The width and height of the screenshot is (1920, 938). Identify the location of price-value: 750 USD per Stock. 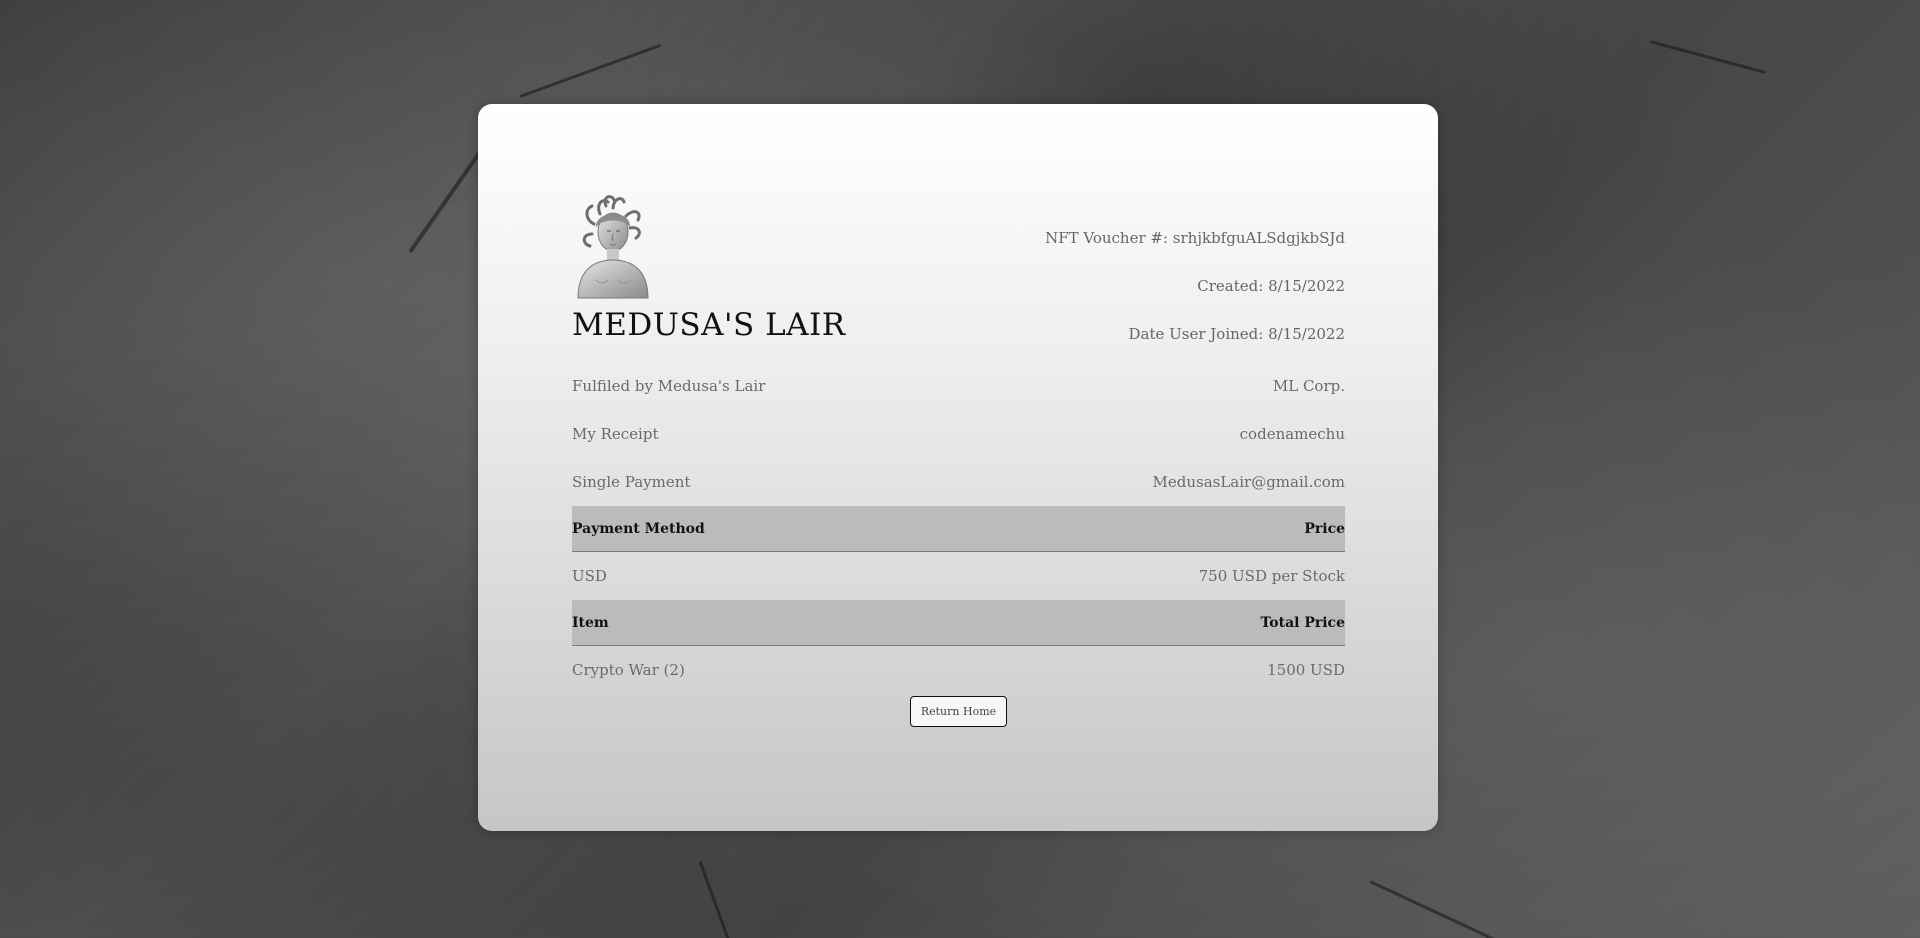
(1271, 576).